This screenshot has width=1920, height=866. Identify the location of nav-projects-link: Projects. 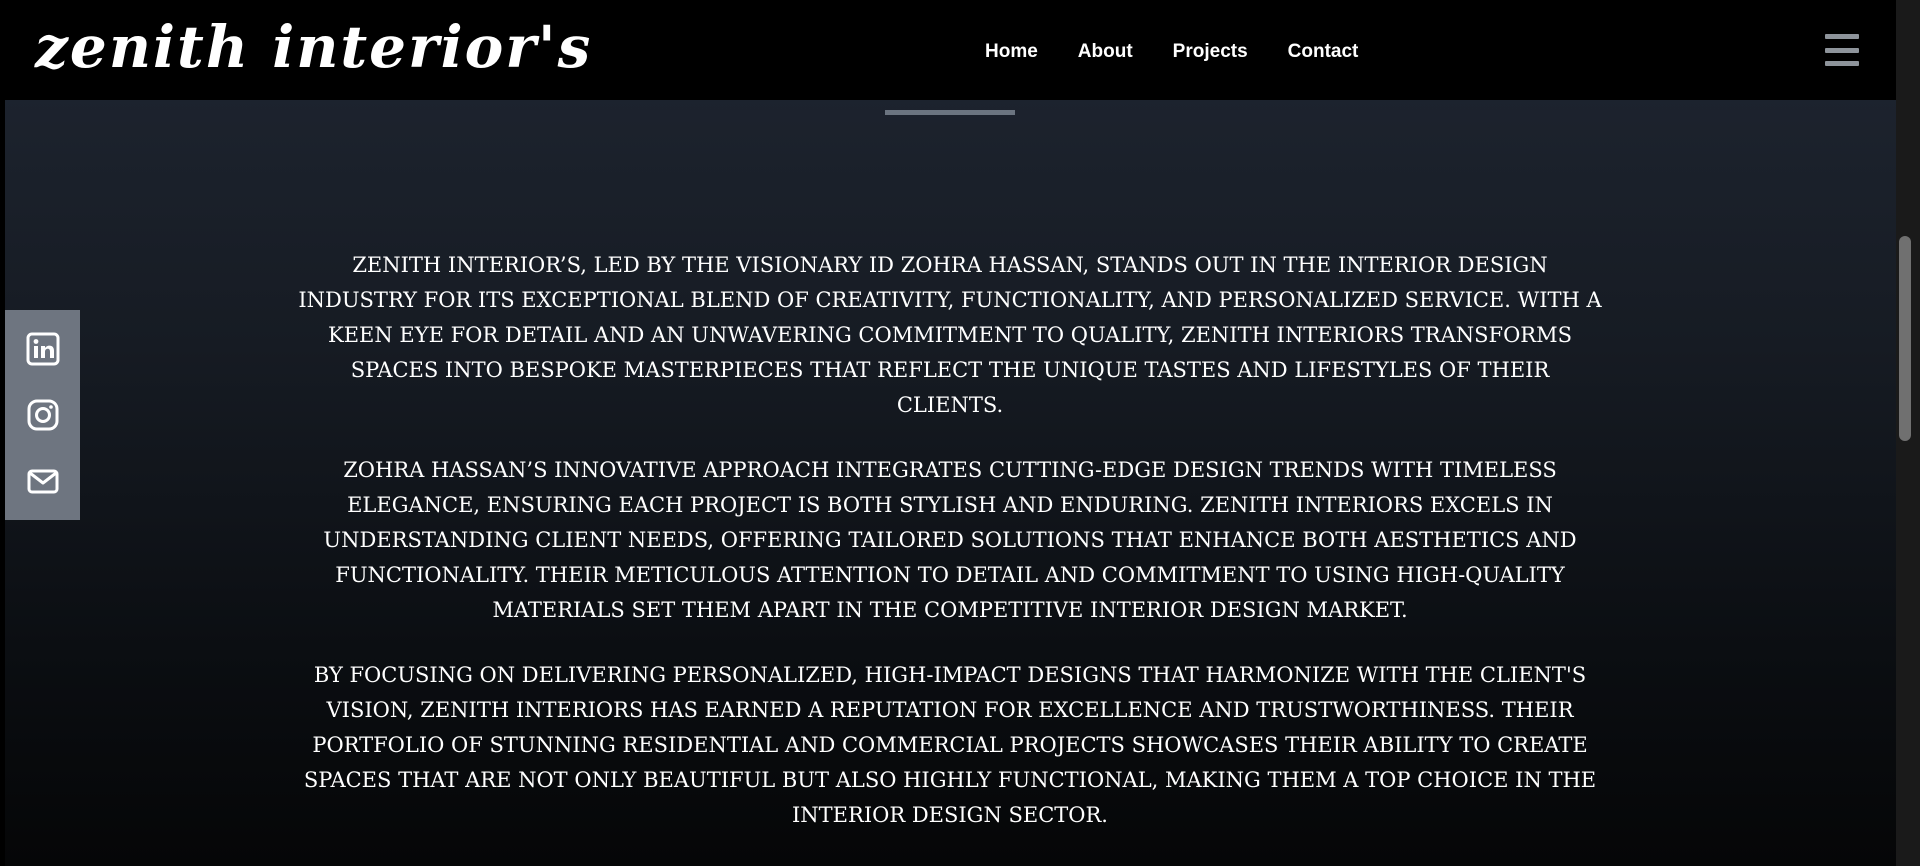
(1210, 52).